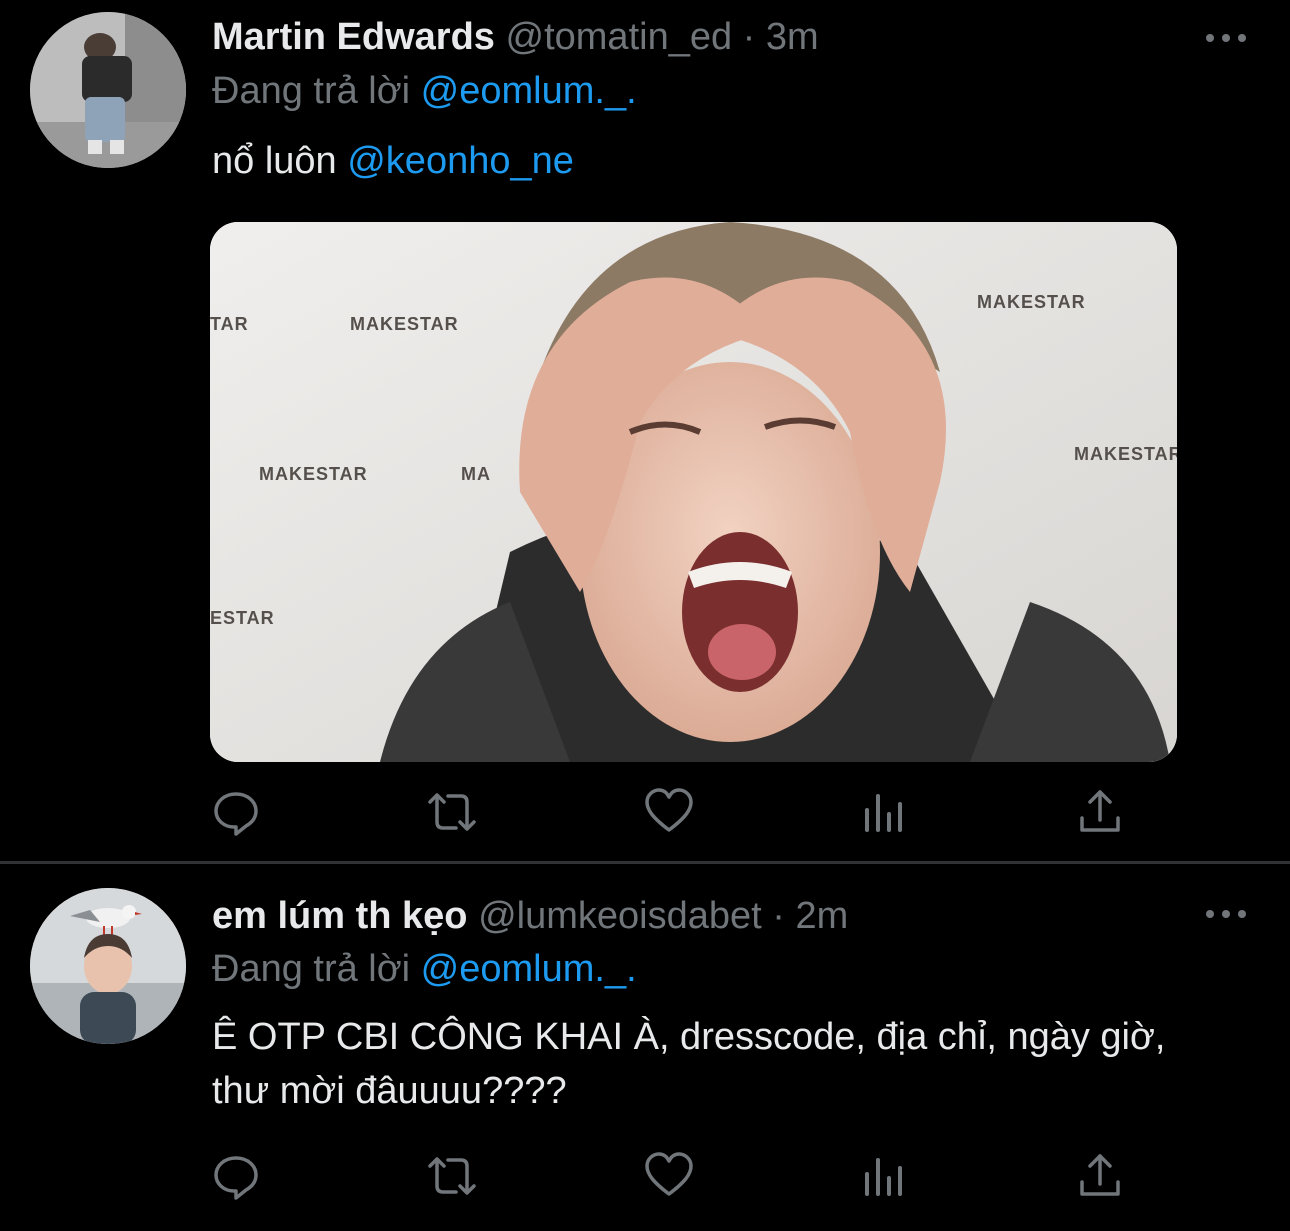 Image resolution: width=1290 pixels, height=1231 pixels. What do you see at coordinates (460, 161) in the screenshot?
I see `mention-link: @keonho_ne` at bounding box center [460, 161].